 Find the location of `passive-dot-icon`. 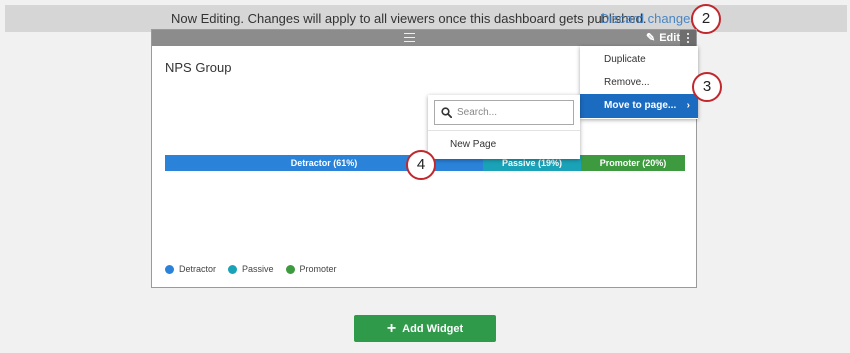

passive-dot-icon is located at coordinates (233, 269).